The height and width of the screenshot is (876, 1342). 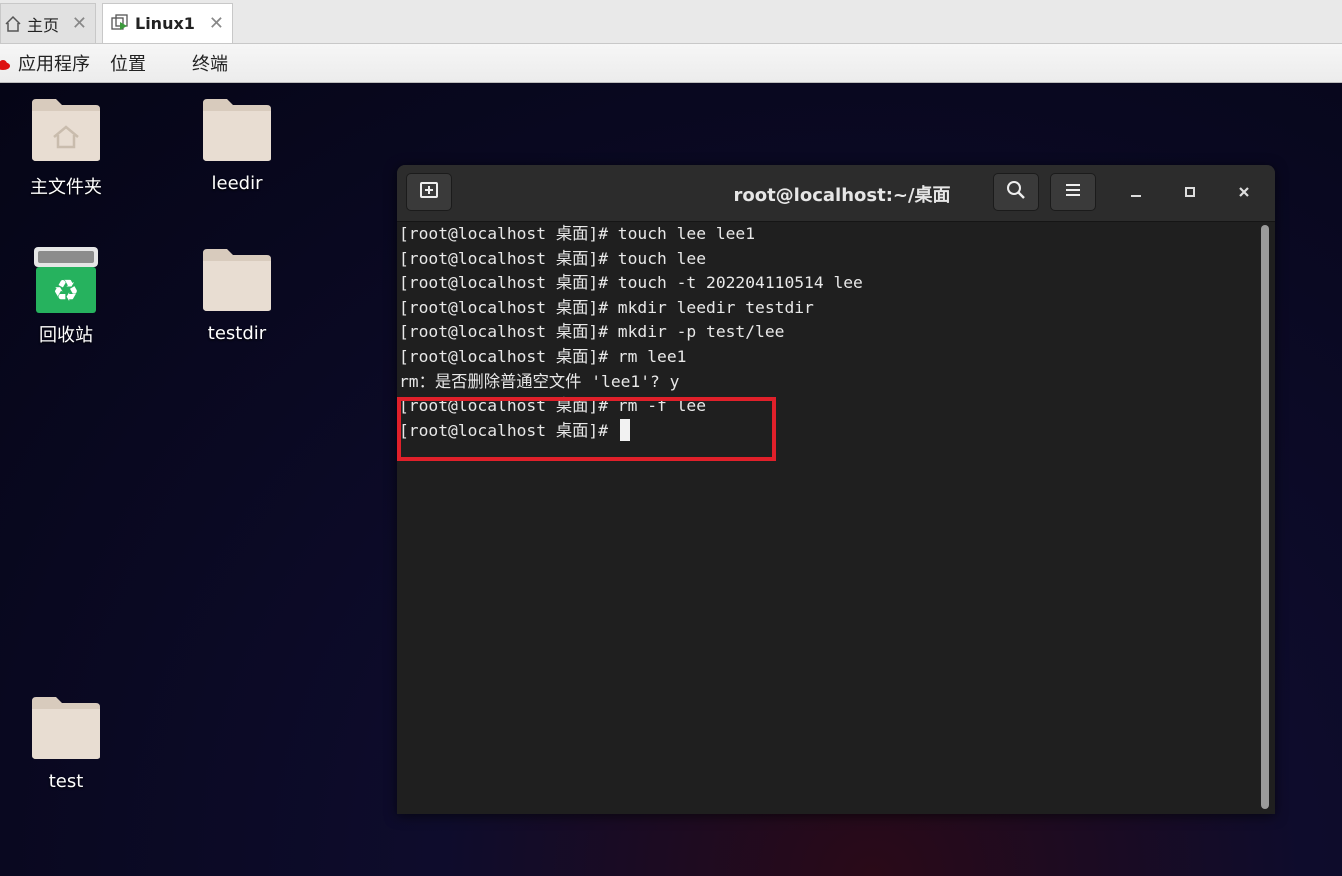 What do you see at coordinates (128, 63) in the screenshot?
I see `places-menu: 位置` at bounding box center [128, 63].